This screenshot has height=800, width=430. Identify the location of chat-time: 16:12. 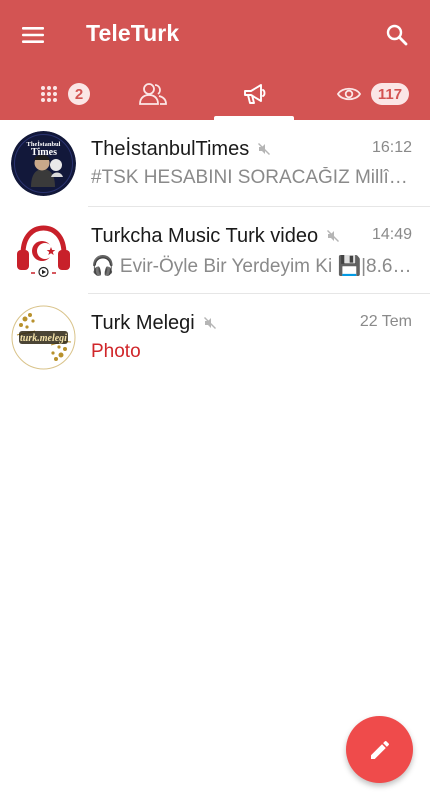
(391, 147).